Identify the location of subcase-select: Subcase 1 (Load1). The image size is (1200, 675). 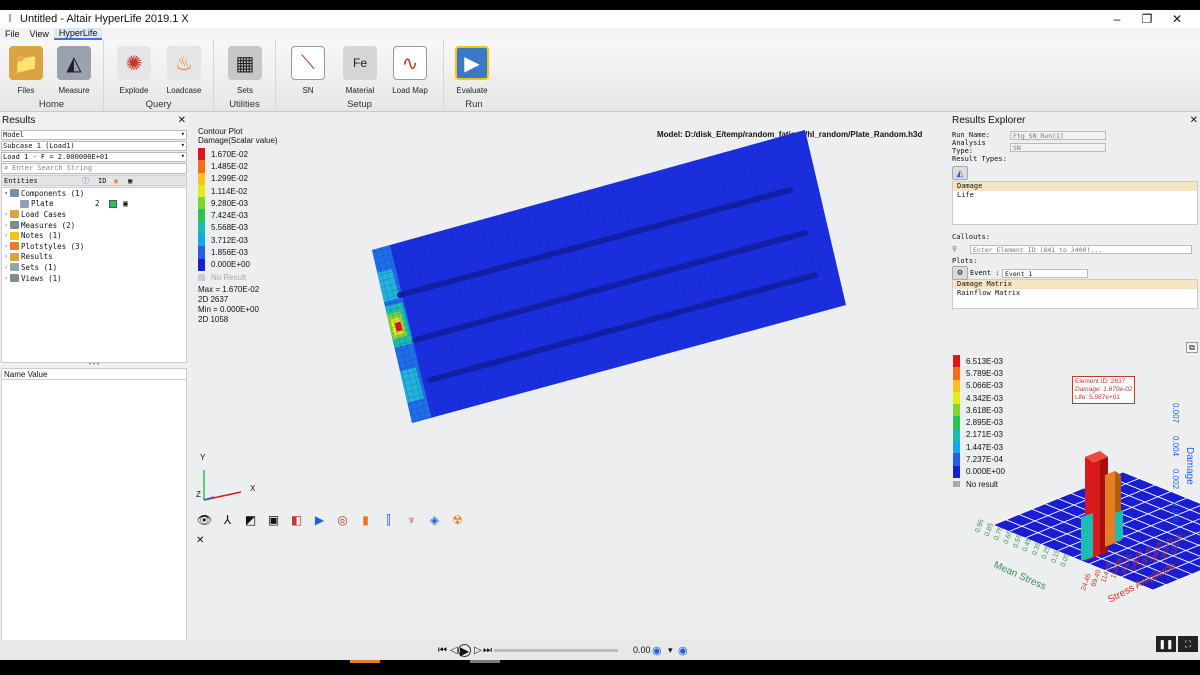
(94, 146).